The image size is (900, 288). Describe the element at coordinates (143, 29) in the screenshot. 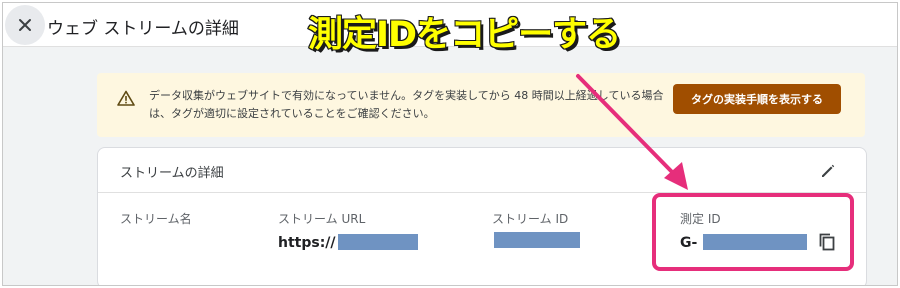

I see `page-title: ウェブ ストリームの詳細` at that location.